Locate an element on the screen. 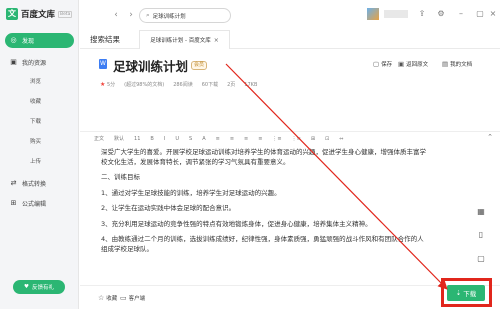 The width and height of the screenshot is (500, 309). premium-badge: 会员 is located at coordinates (199, 65).